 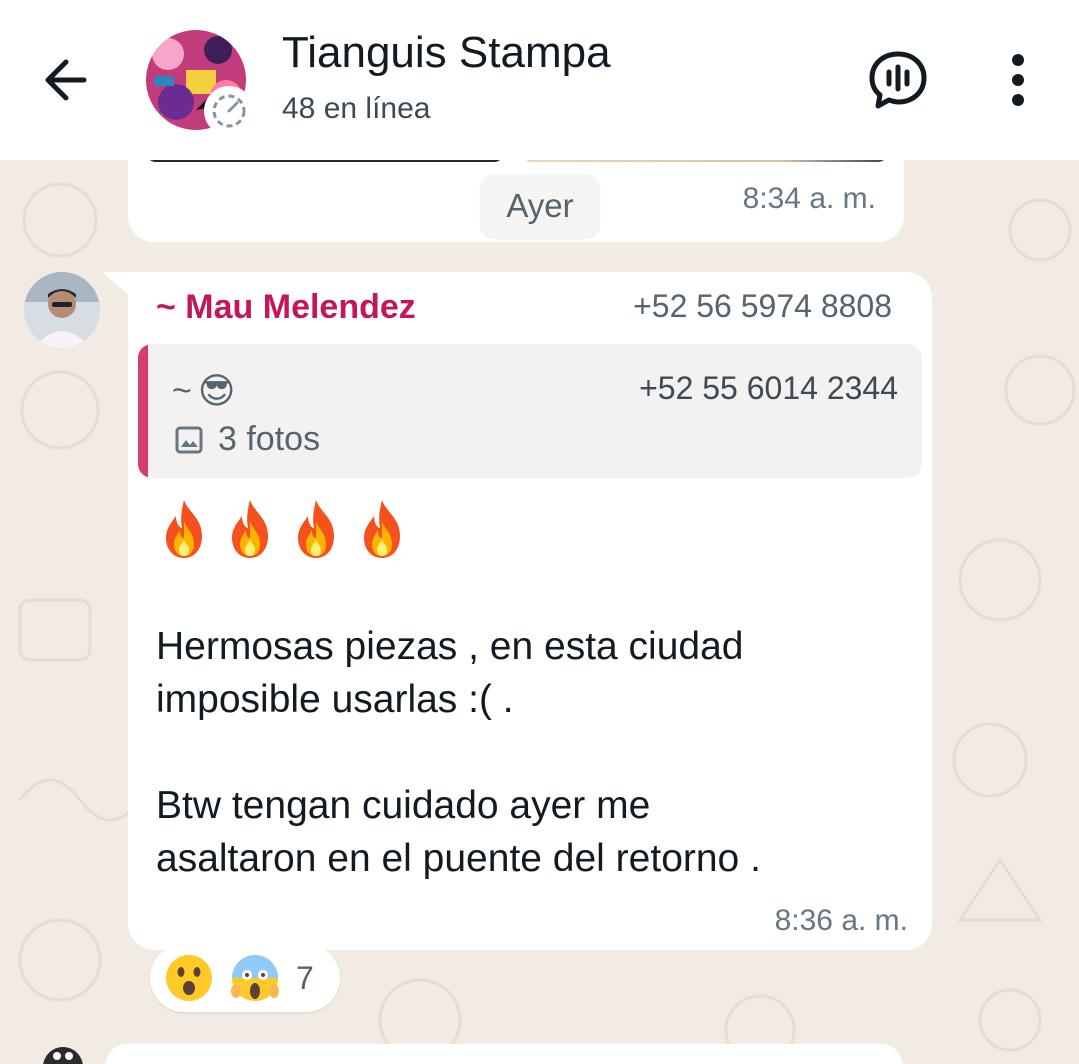 I want to click on quoted-media: 3 fotos, so click(x=247, y=439).